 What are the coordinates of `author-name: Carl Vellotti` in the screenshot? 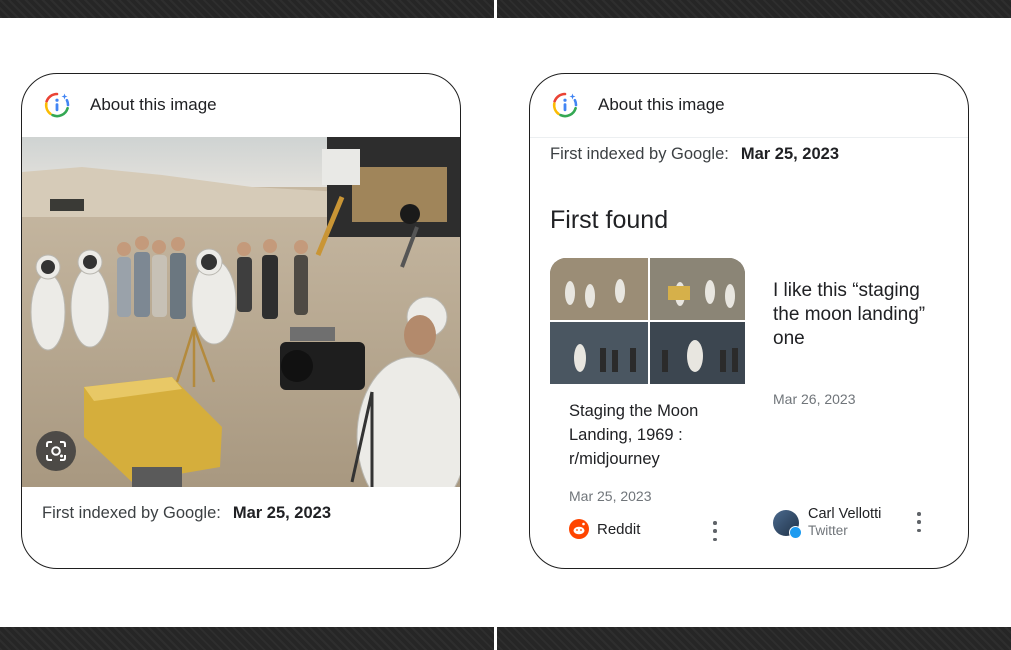 It's located at (845, 514).